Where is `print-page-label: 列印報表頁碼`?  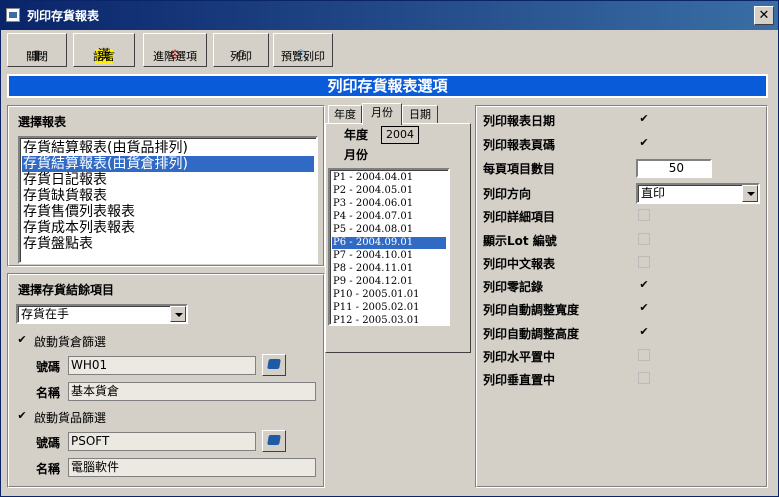 print-page-label: 列印報表頁碼 is located at coordinates (519, 145).